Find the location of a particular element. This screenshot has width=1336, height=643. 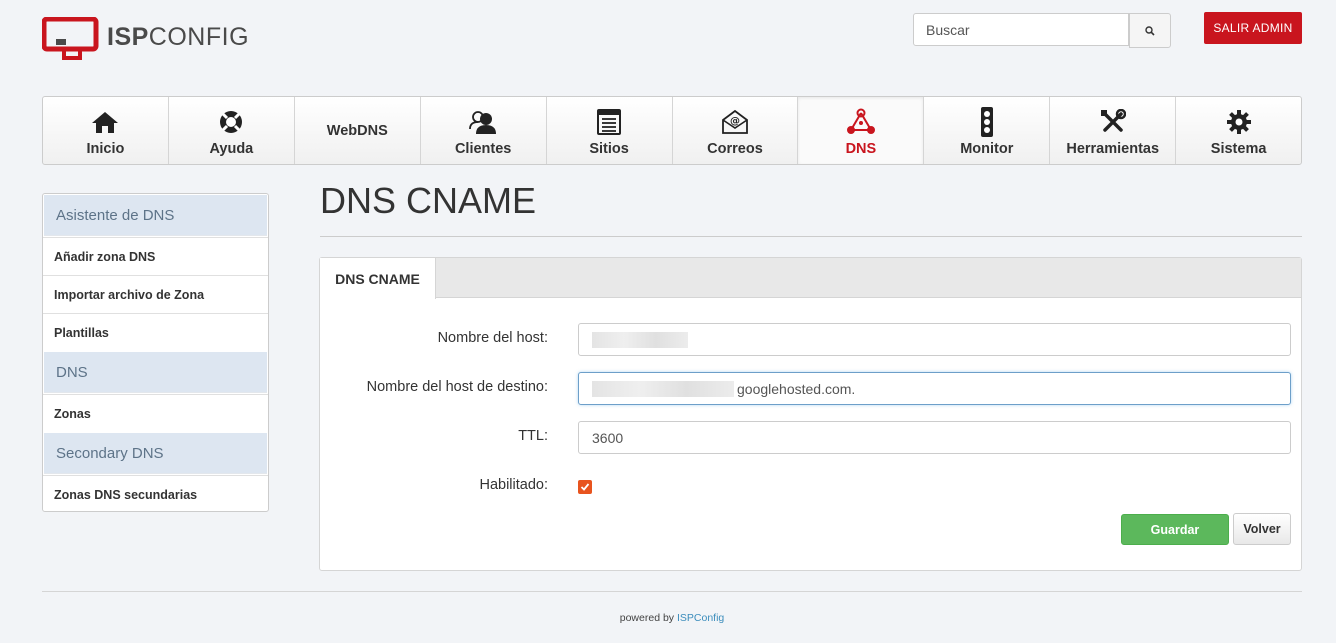

ttl-field: 3600 is located at coordinates (934, 437).